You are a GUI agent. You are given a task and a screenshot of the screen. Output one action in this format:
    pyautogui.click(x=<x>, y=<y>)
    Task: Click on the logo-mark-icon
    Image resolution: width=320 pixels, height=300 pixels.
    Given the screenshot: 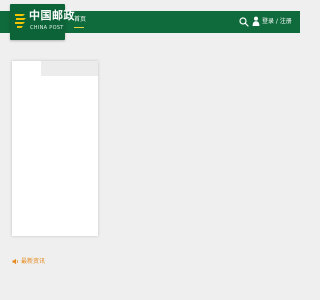 What is the action you would take?
    pyautogui.click(x=20, y=21)
    